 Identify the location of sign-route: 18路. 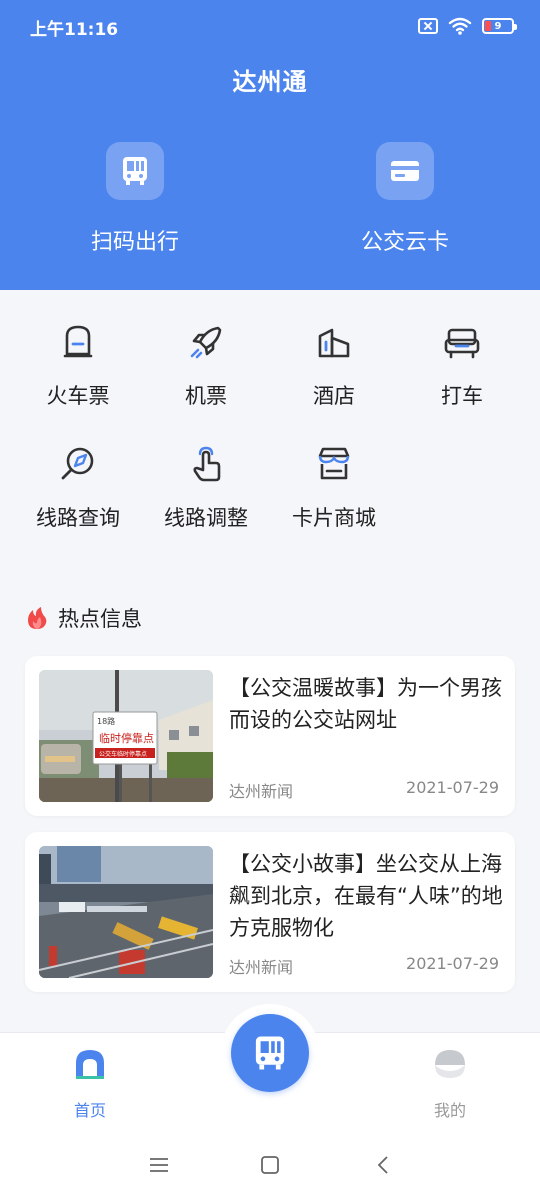
(106, 721).